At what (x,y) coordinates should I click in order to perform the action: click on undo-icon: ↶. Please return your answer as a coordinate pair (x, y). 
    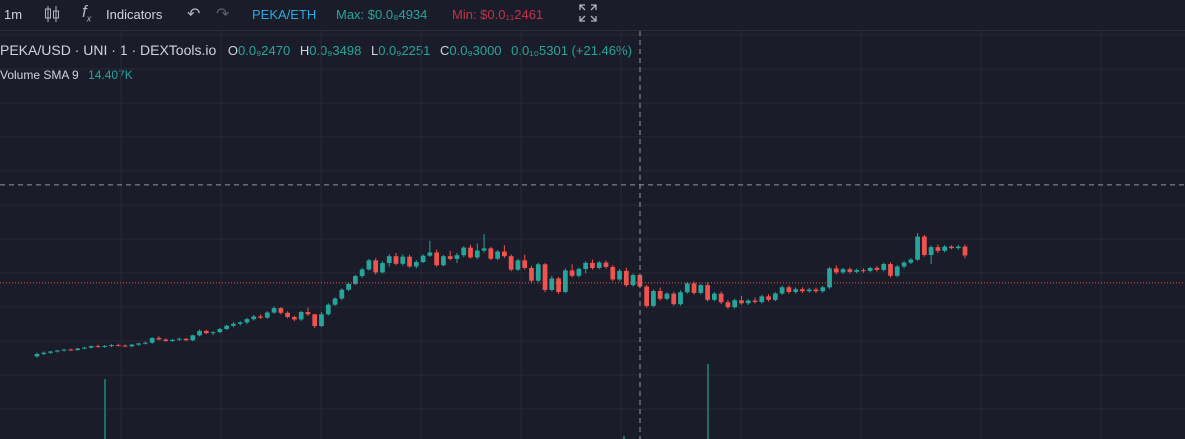
    Looking at the image, I should click on (193, 15).